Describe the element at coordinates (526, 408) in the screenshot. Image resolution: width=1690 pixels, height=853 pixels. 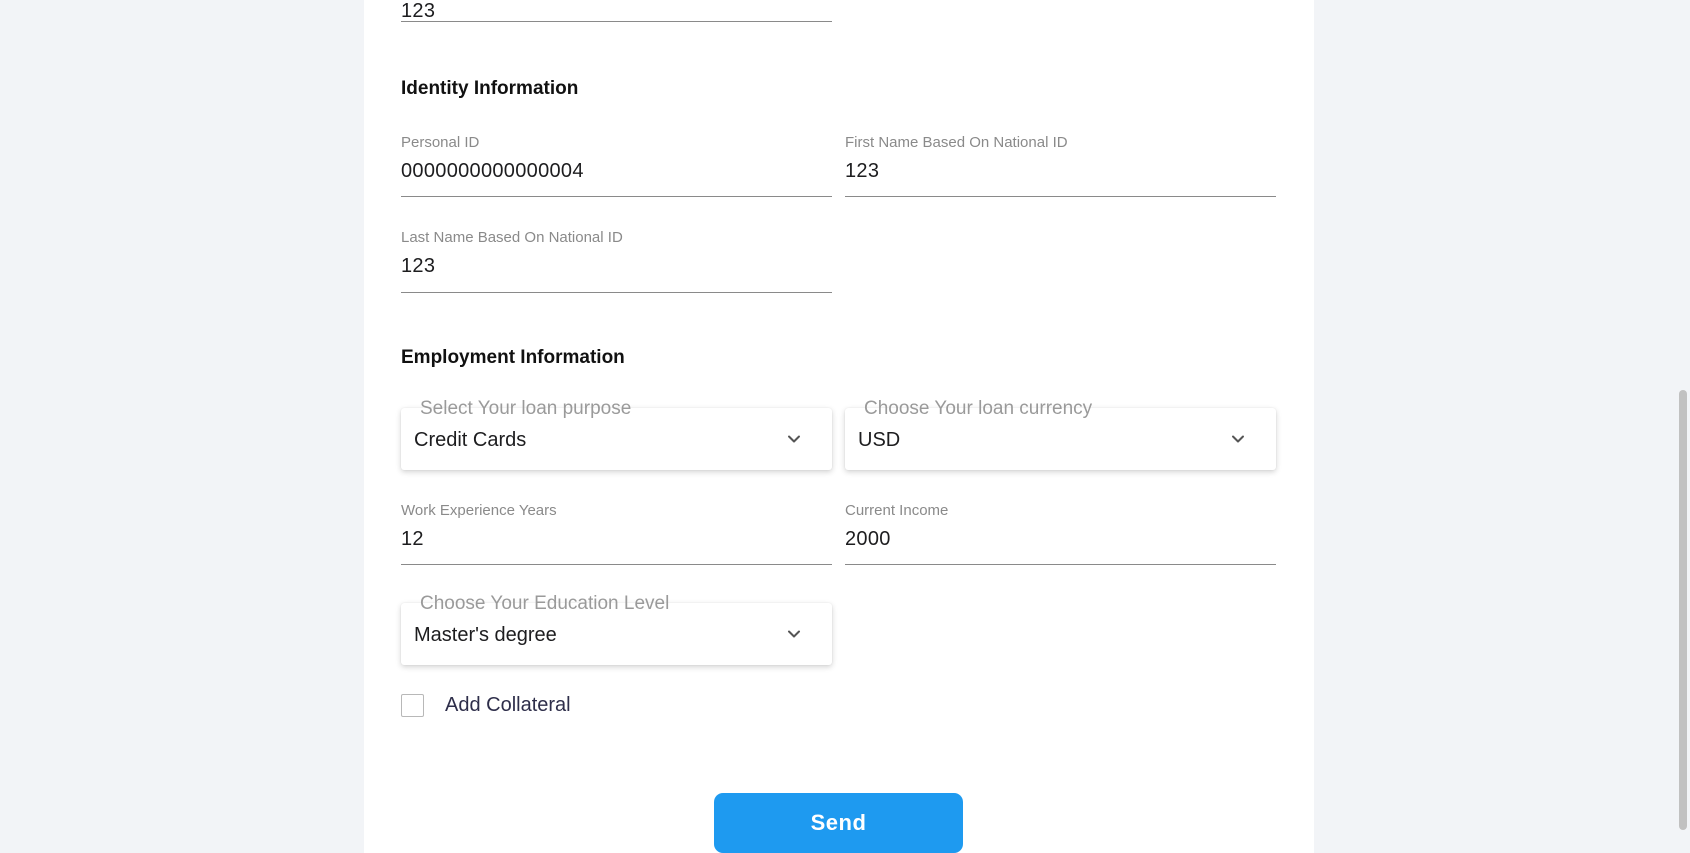
I see `loan-purpose-label: Select Your loan purpose` at that location.